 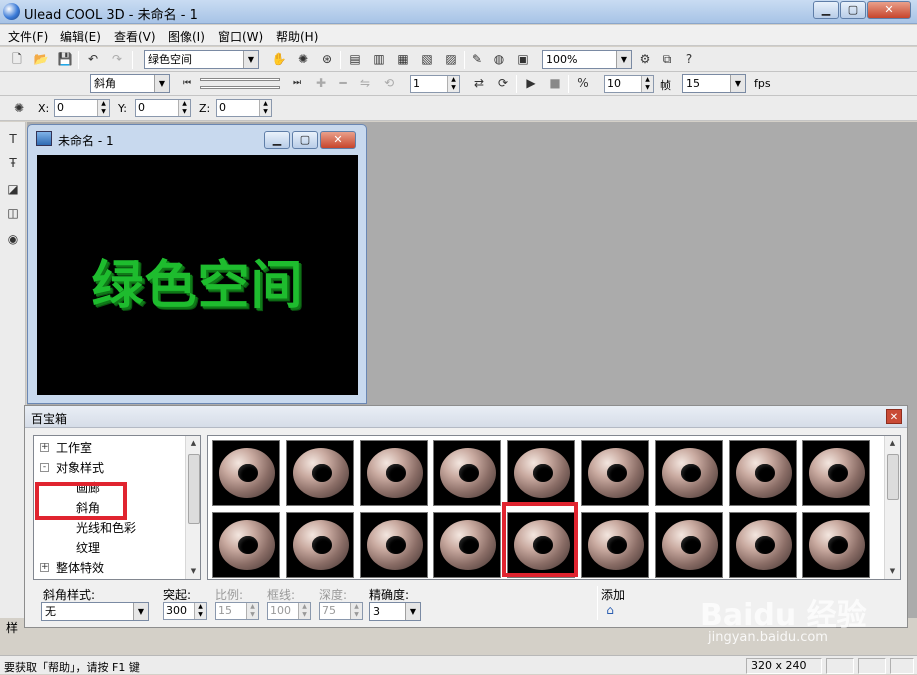 I want to click on insert-text-icon: T, so click(x=13, y=139).